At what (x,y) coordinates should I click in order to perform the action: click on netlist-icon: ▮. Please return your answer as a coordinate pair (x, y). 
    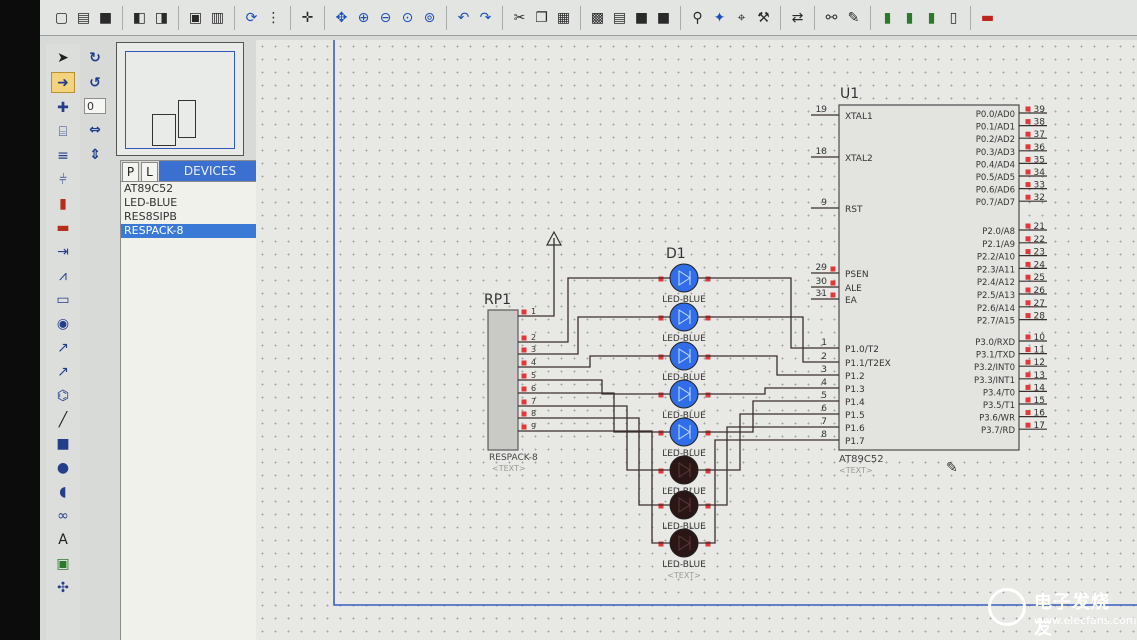
    Looking at the image, I should click on (887, 17).